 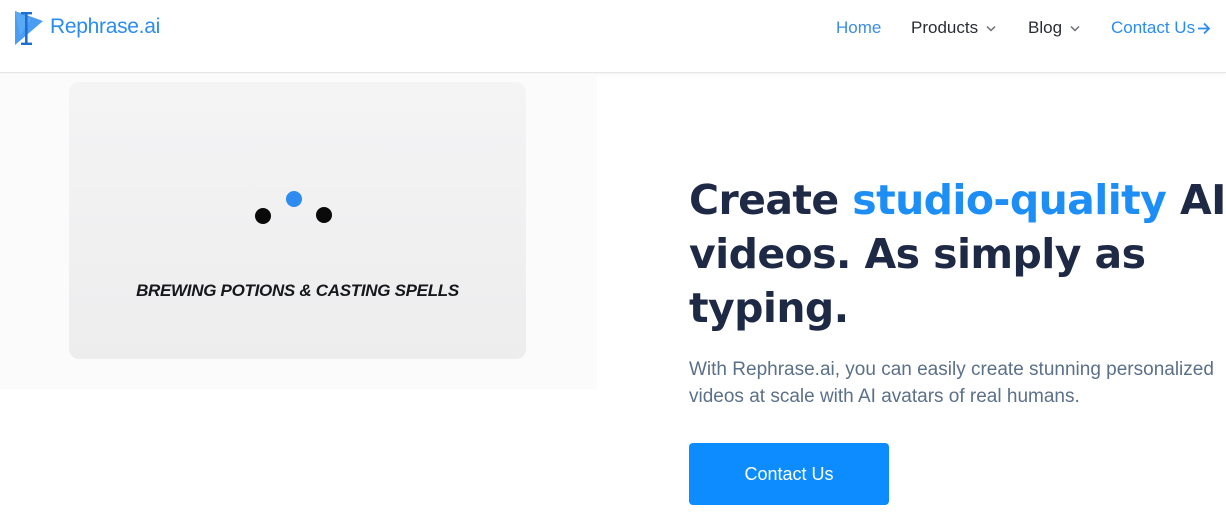 What do you see at coordinates (1009, 200) in the screenshot?
I see `headline-accent: studio-quality` at bounding box center [1009, 200].